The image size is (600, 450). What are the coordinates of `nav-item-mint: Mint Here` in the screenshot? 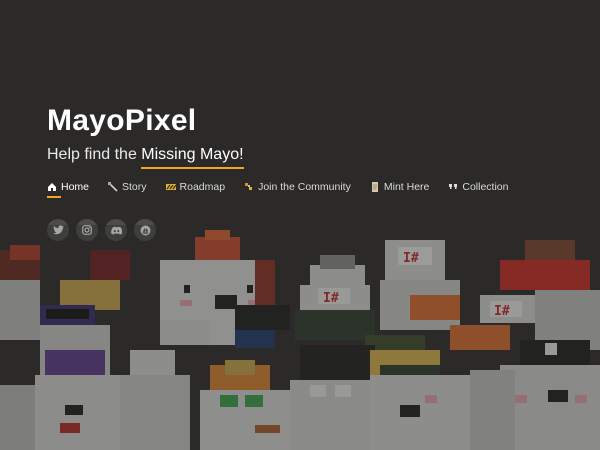 It's located at (400, 189).